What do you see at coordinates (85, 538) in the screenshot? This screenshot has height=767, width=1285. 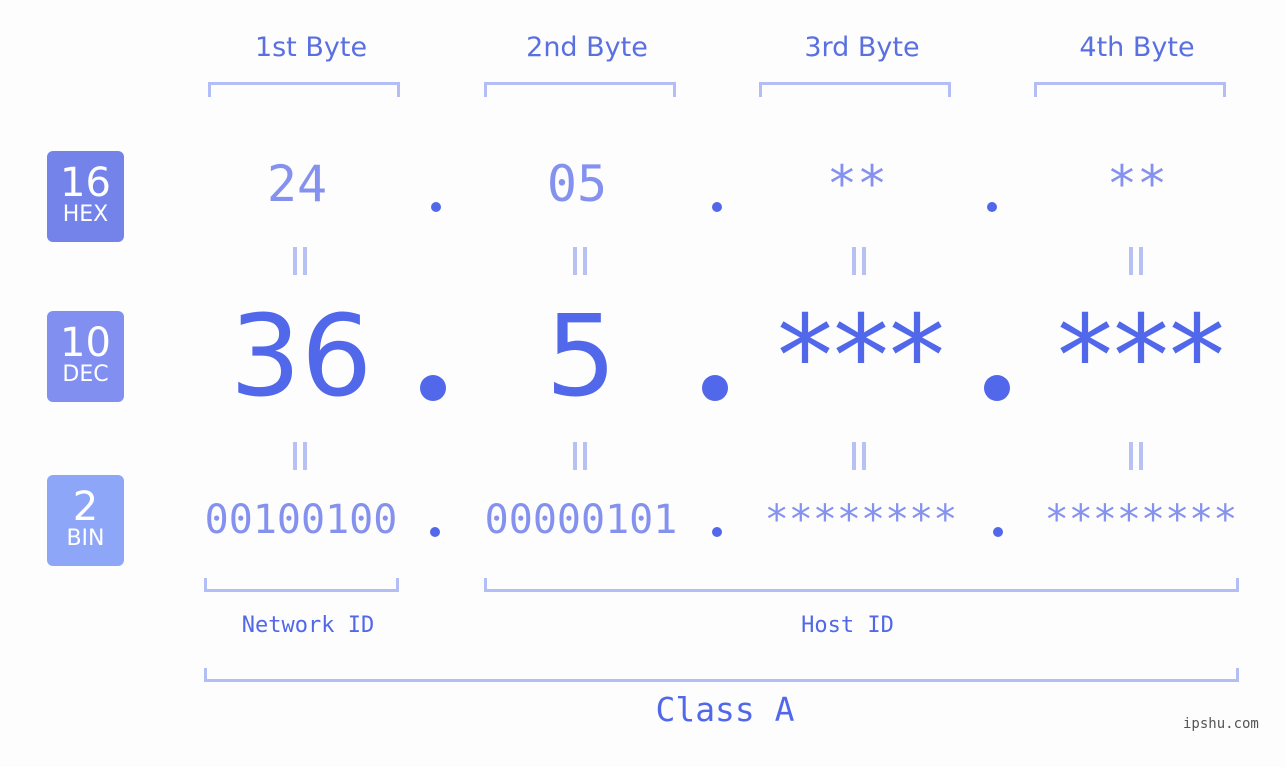 I see `bin-badge-label: BIN` at bounding box center [85, 538].